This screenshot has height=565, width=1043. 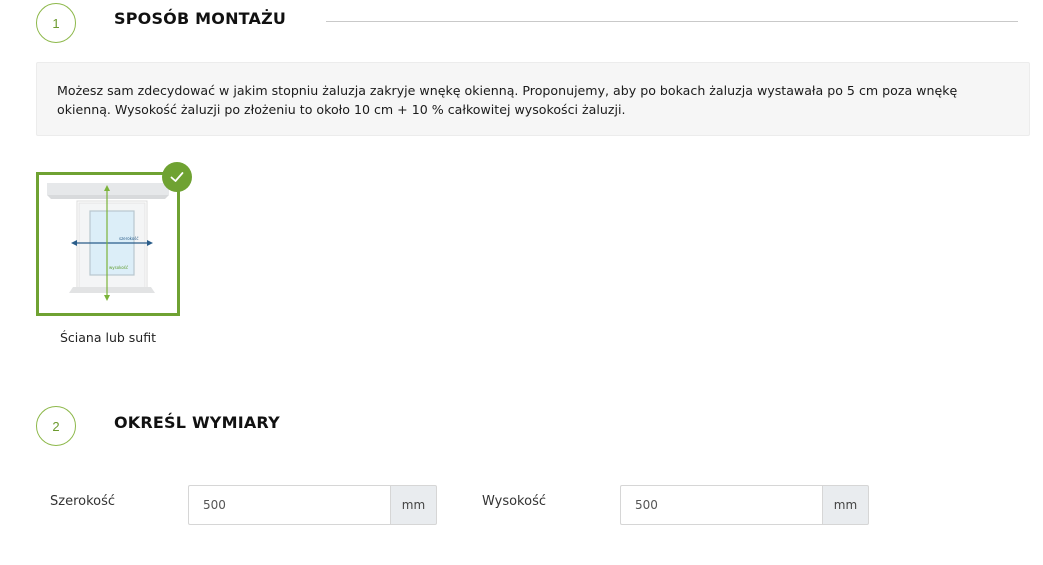 I want to click on mount-option-wall-ceiling: szerokość wysokość, so click(x=108, y=244).